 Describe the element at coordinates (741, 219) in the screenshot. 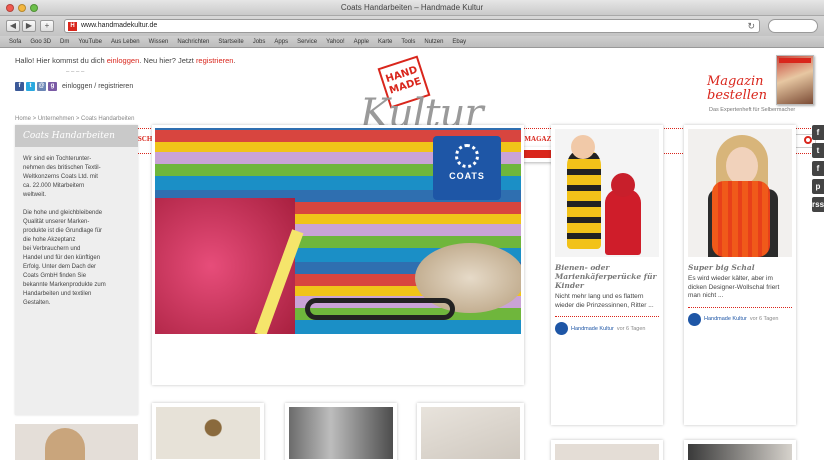

I see `orange-scarf` at that location.